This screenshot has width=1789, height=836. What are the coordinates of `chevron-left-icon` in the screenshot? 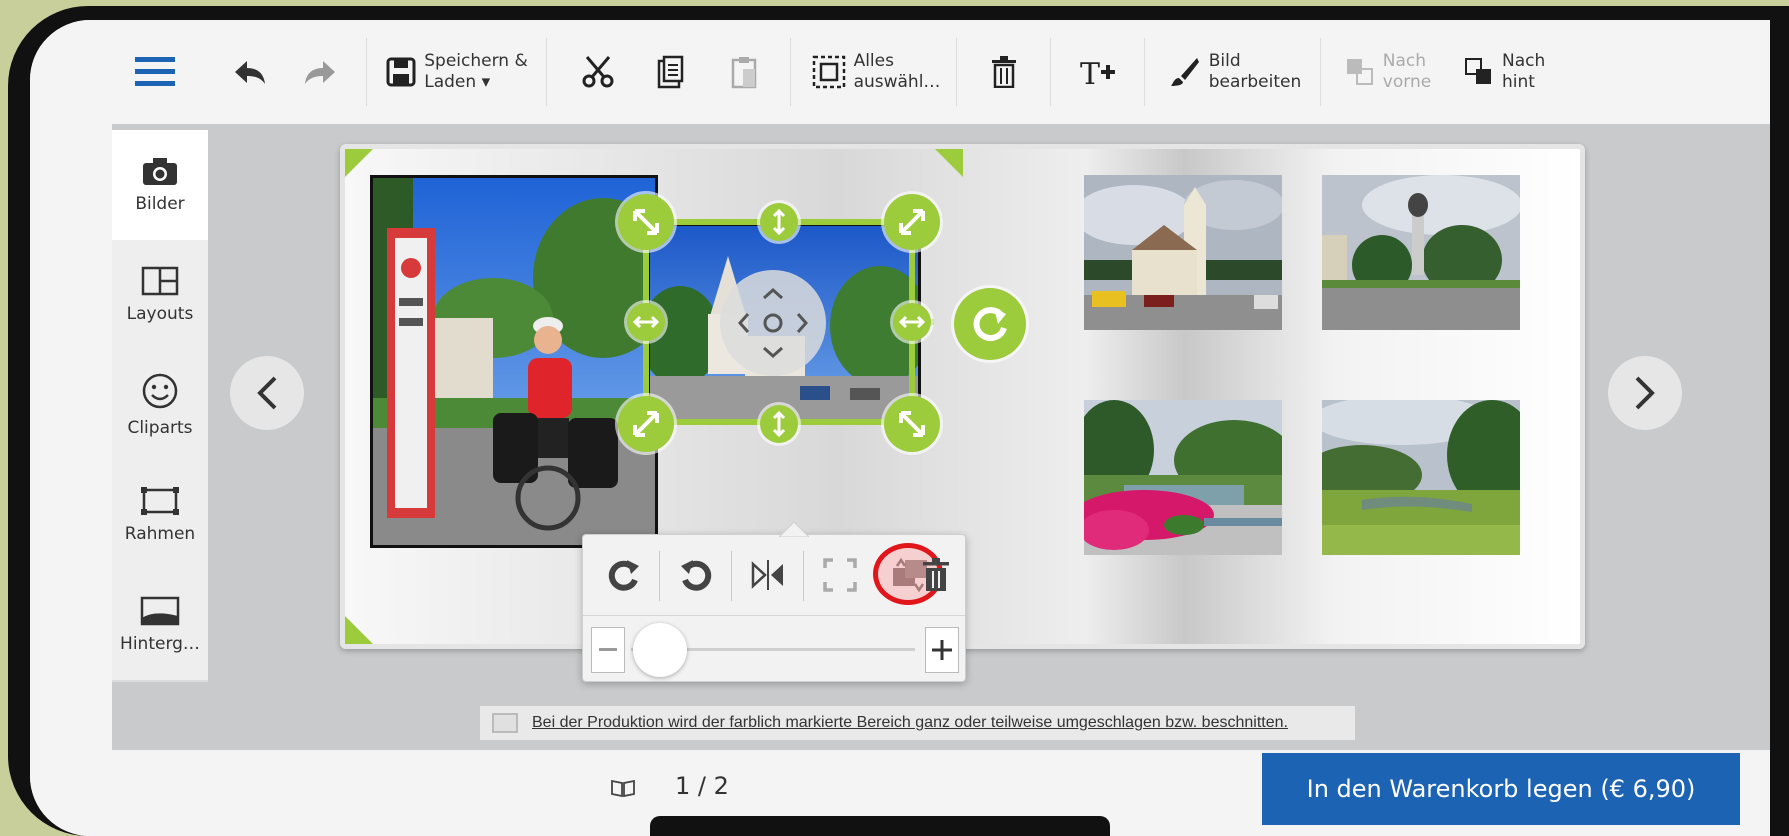 It's located at (267, 393).